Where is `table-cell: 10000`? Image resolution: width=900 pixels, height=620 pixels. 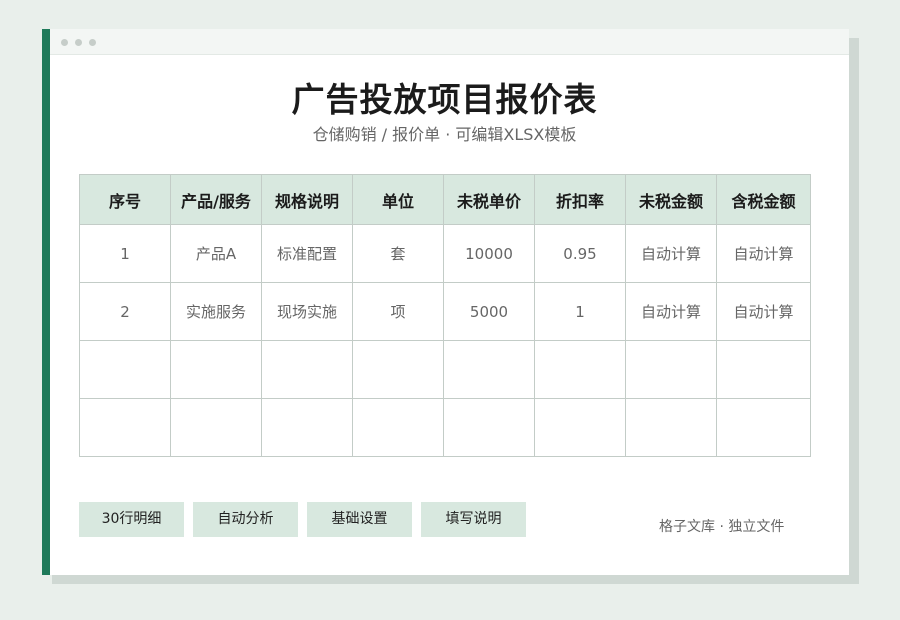 table-cell: 10000 is located at coordinates (489, 253).